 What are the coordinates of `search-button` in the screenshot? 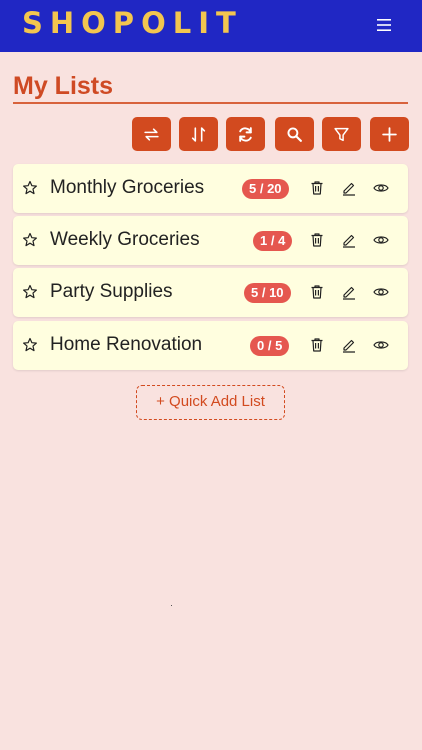 It's located at (294, 134).